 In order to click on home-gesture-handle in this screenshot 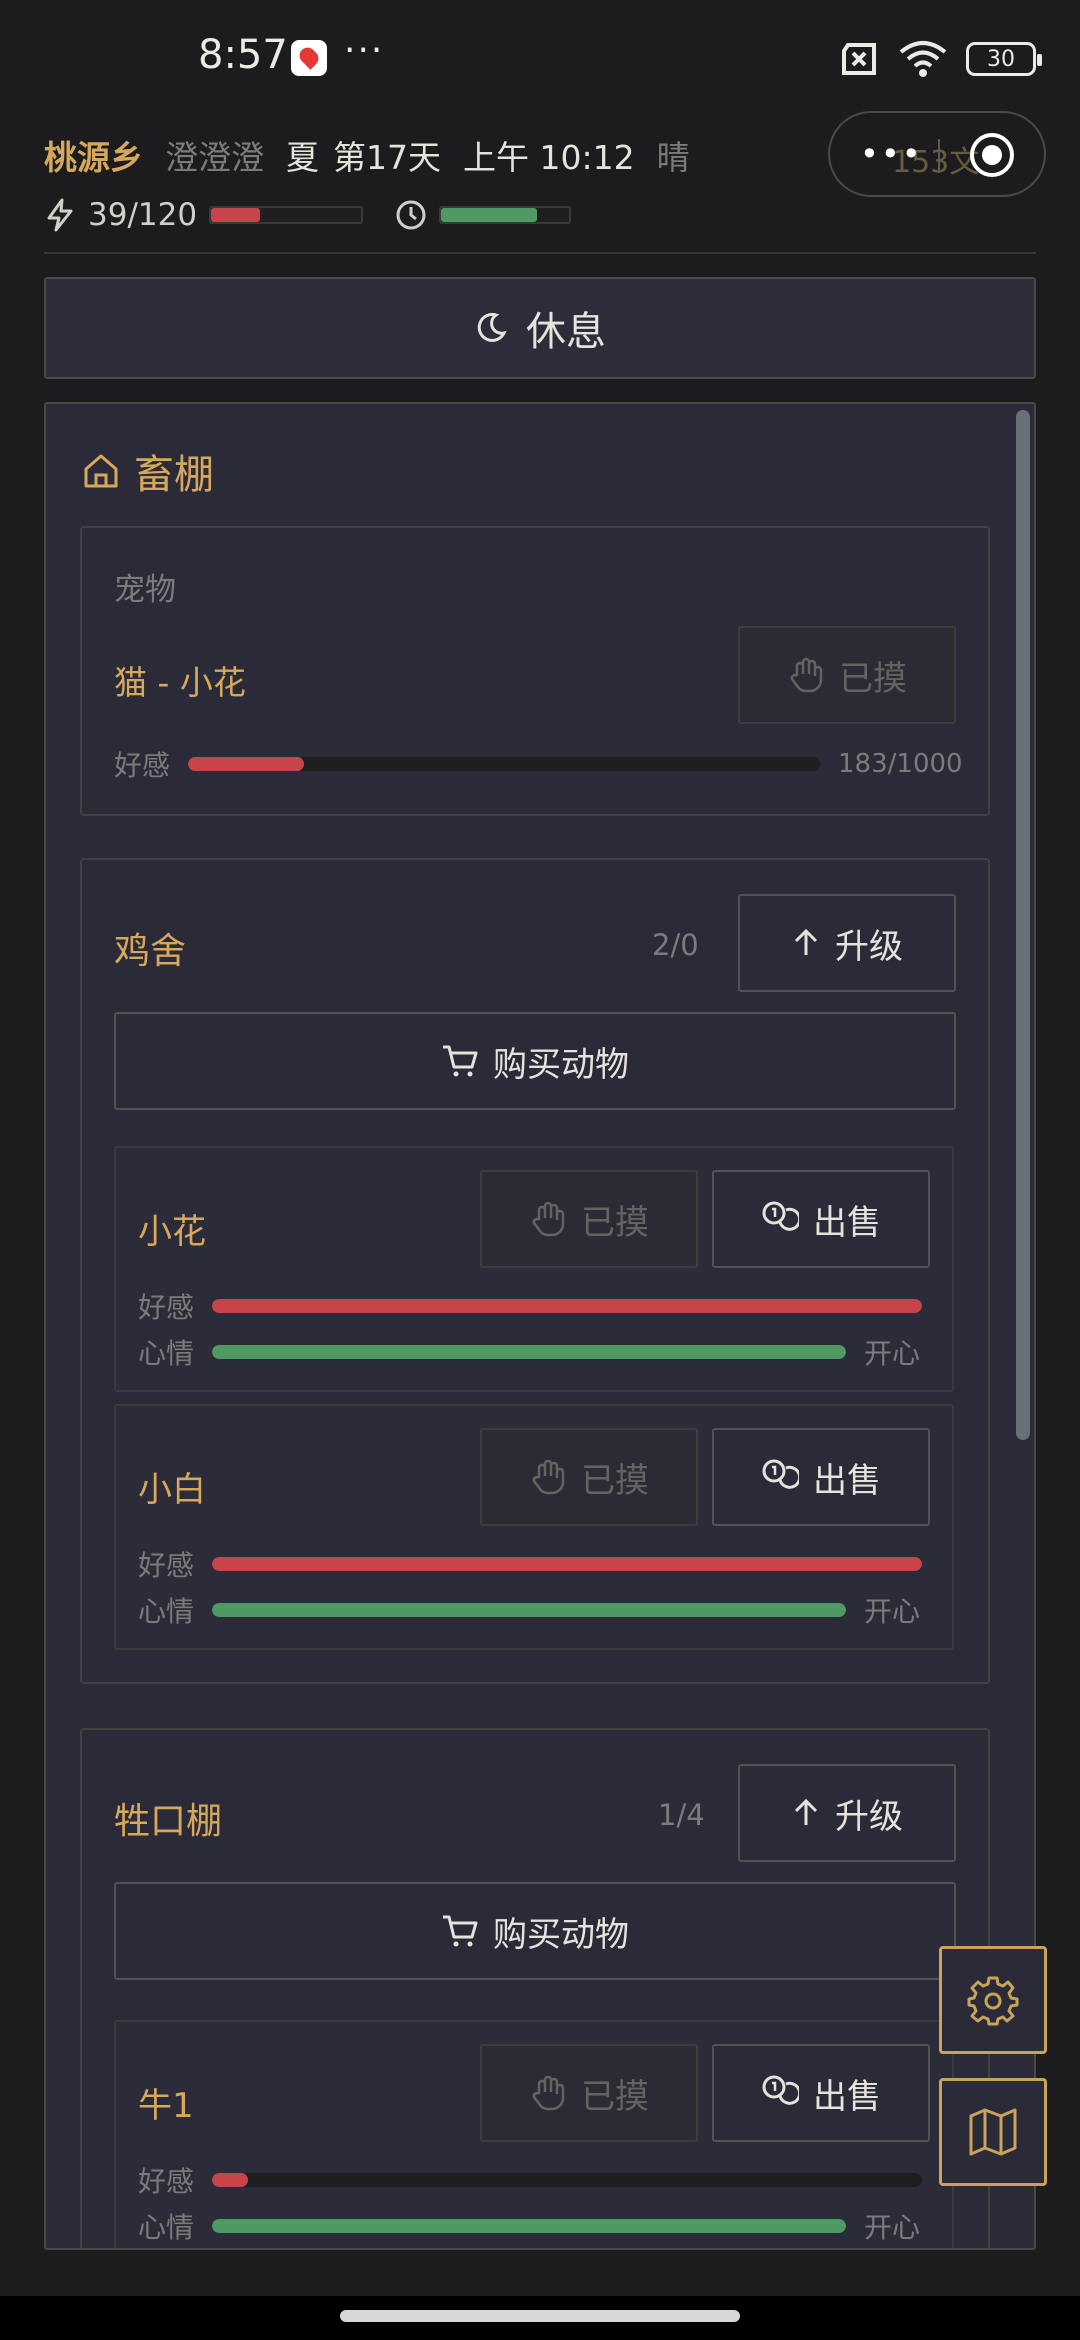, I will do `click(540, 2316)`.